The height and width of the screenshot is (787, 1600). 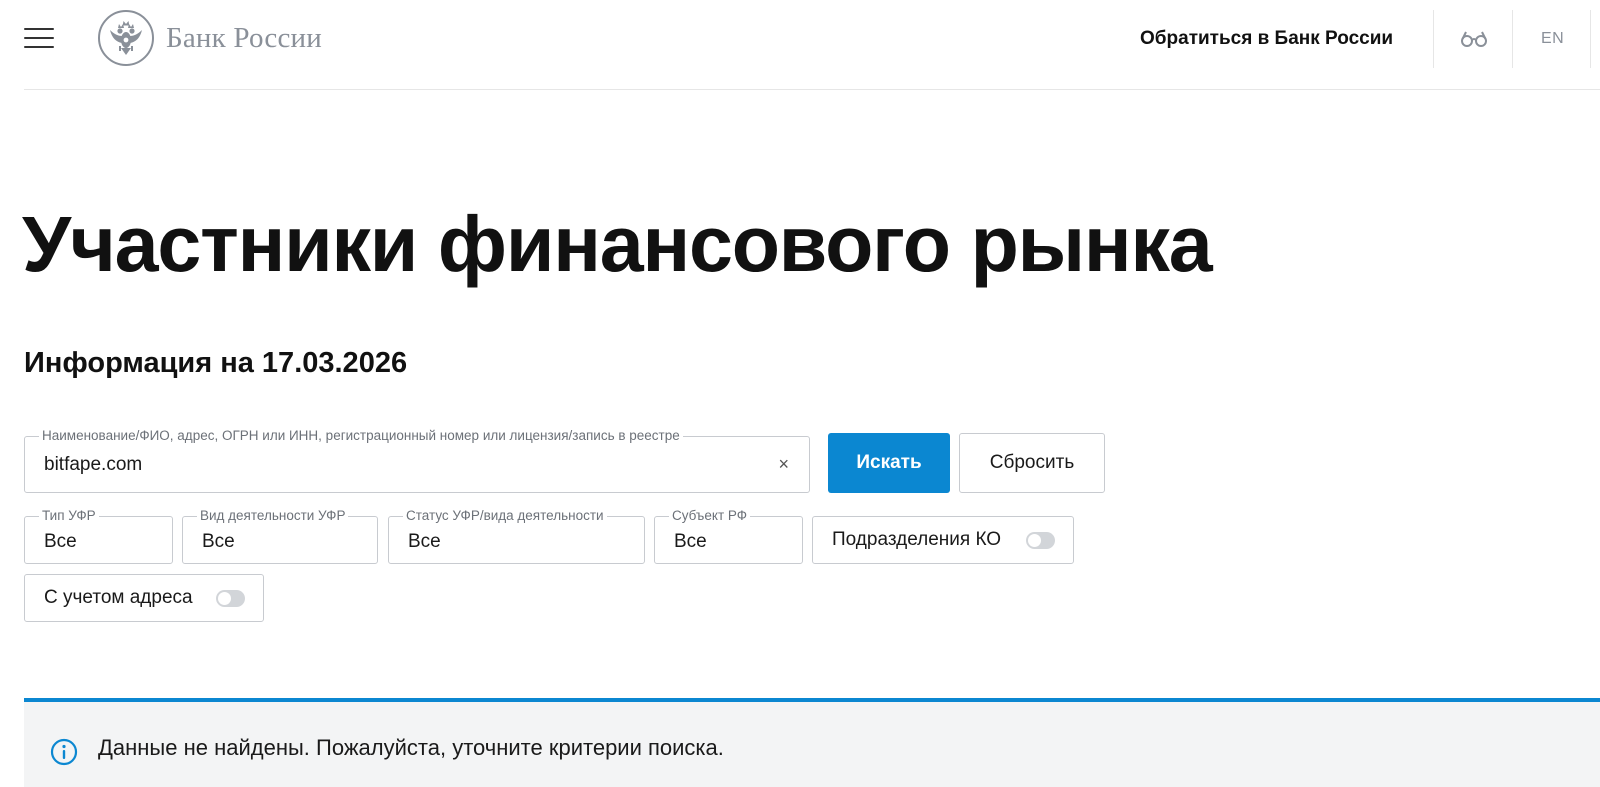 I want to click on clear-icon: ×, so click(x=783, y=464).